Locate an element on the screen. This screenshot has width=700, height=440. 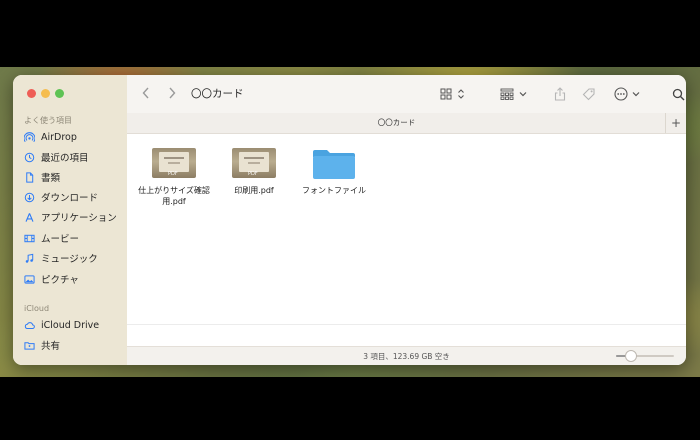
folder-name: フォントファイル is located at coordinates (334, 190).